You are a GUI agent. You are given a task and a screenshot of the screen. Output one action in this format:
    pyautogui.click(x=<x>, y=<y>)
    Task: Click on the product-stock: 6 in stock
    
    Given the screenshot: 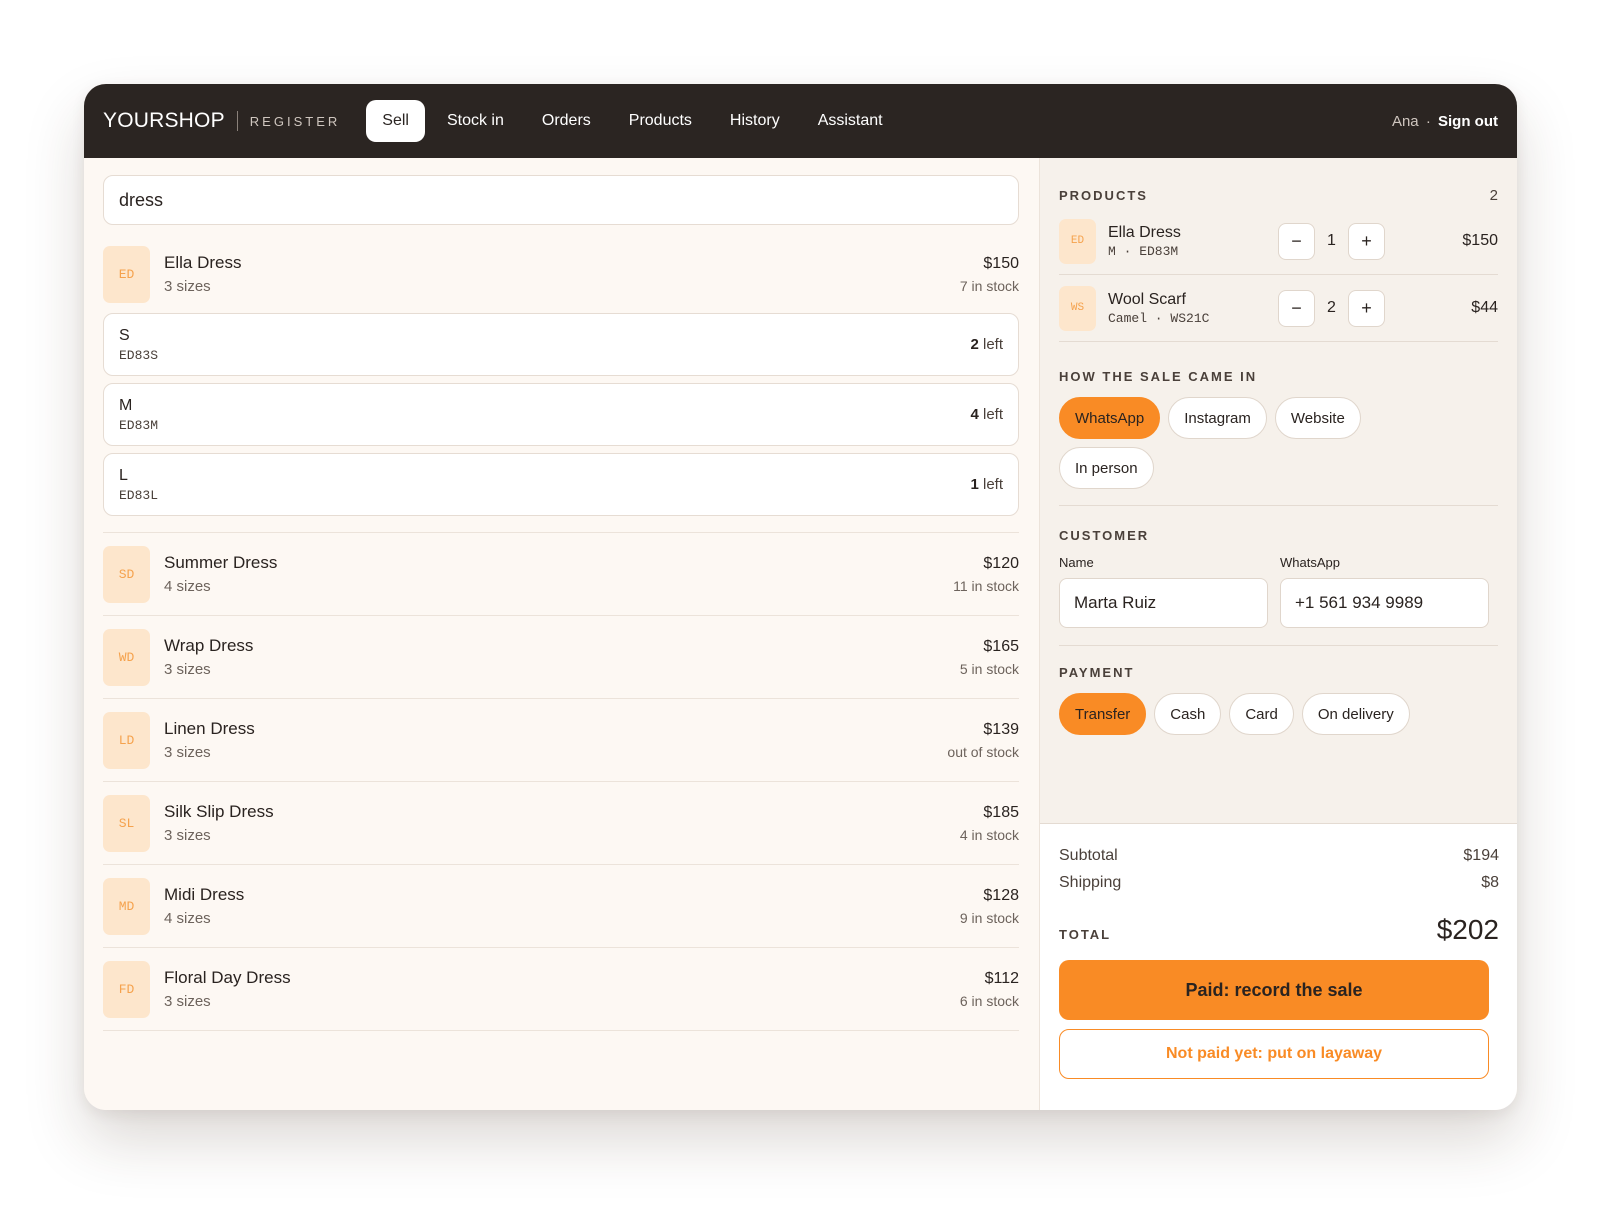 What is the action you would take?
    pyautogui.click(x=989, y=1000)
    